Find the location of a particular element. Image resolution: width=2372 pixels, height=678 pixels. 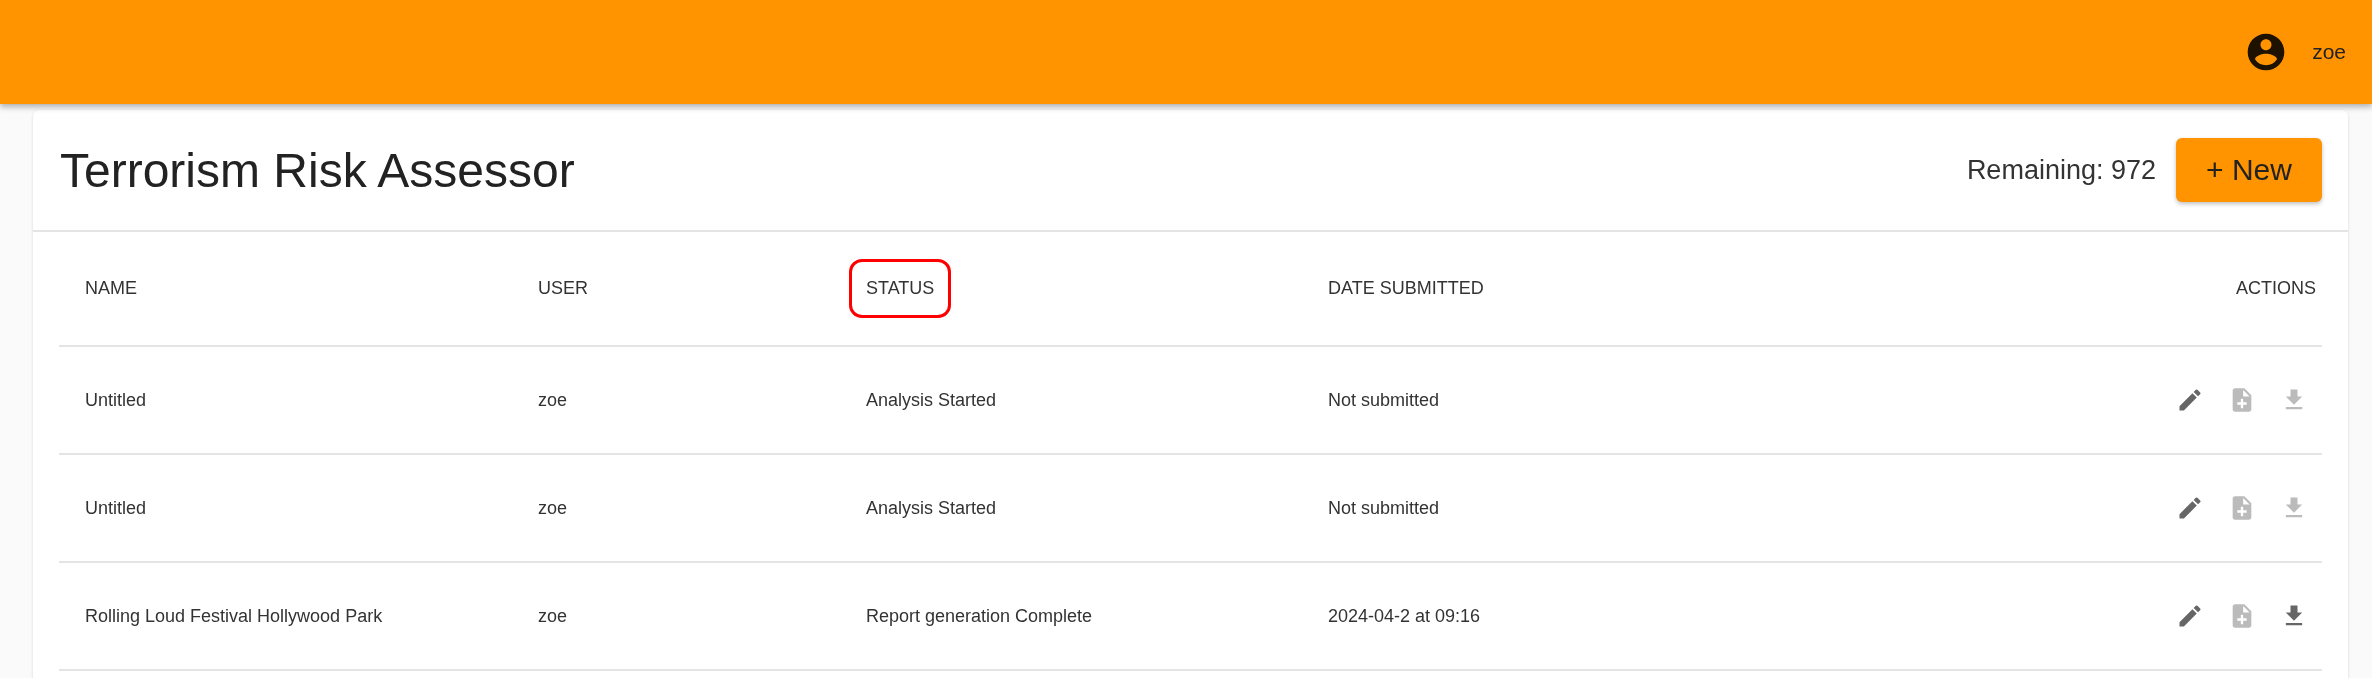

table-cell: 2024-04-2 at 09:16 is located at coordinates (1404, 616).